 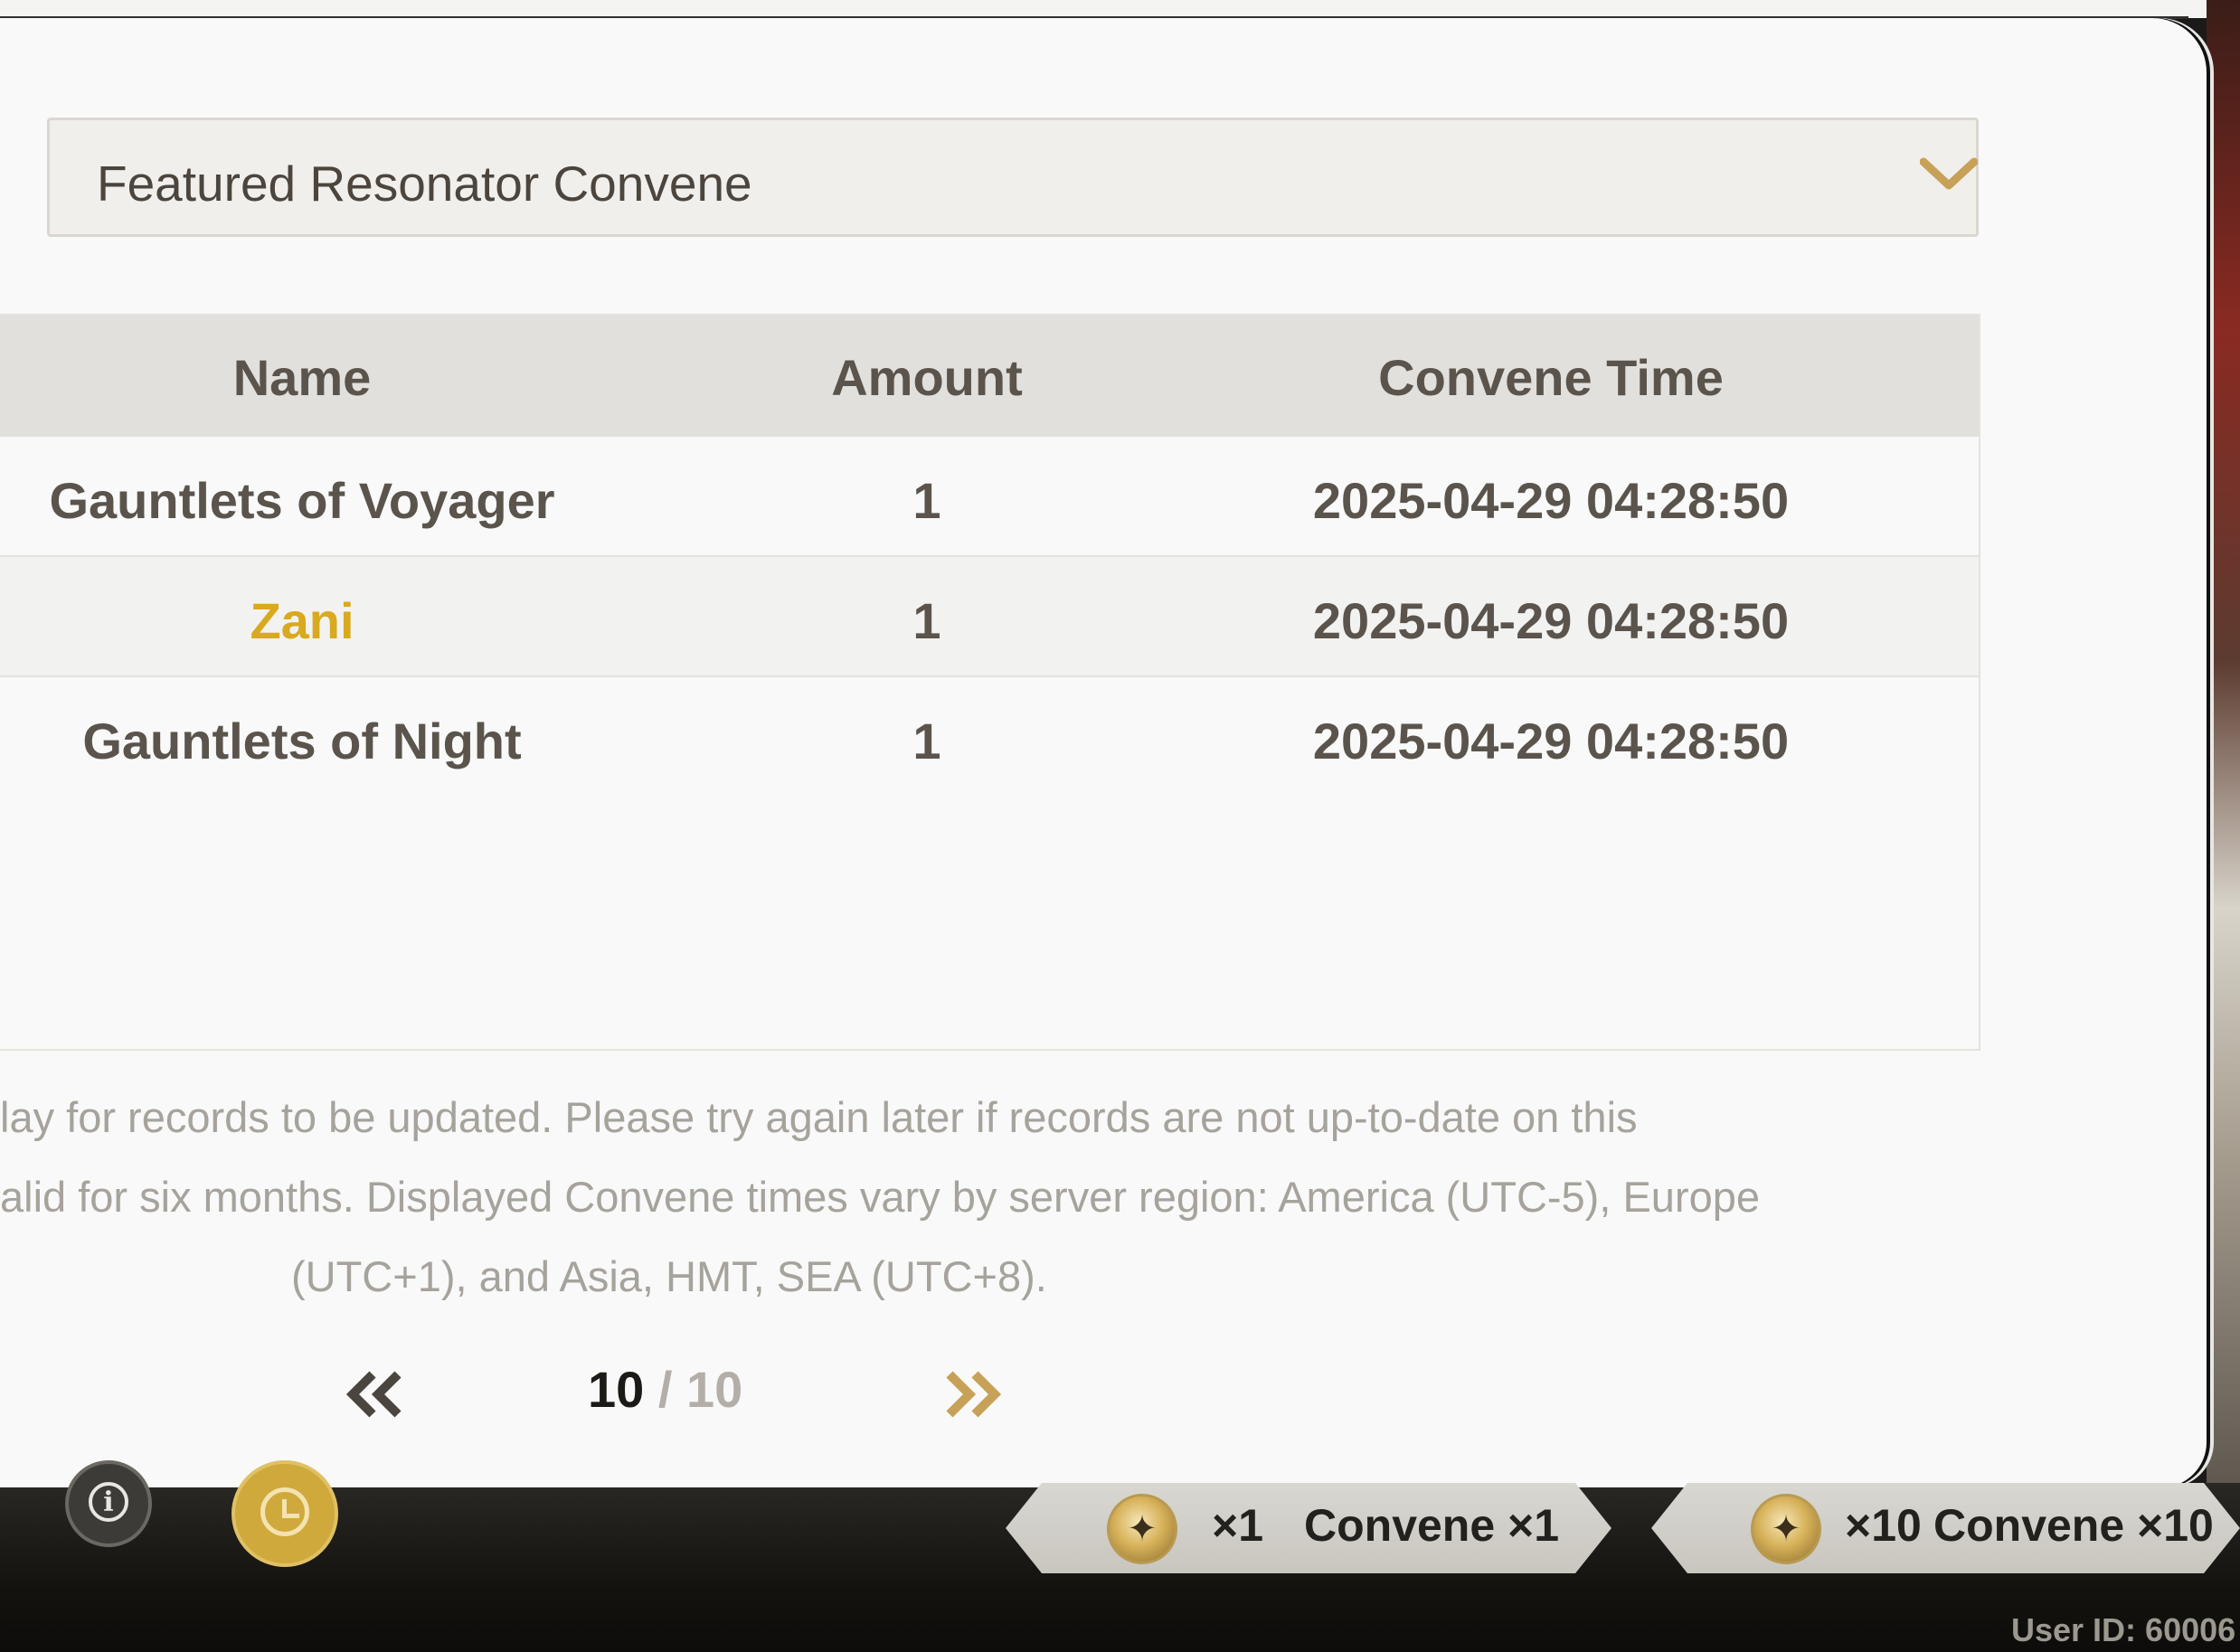 I want to click on double-chevron-left-icon, so click(x=374, y=1394).